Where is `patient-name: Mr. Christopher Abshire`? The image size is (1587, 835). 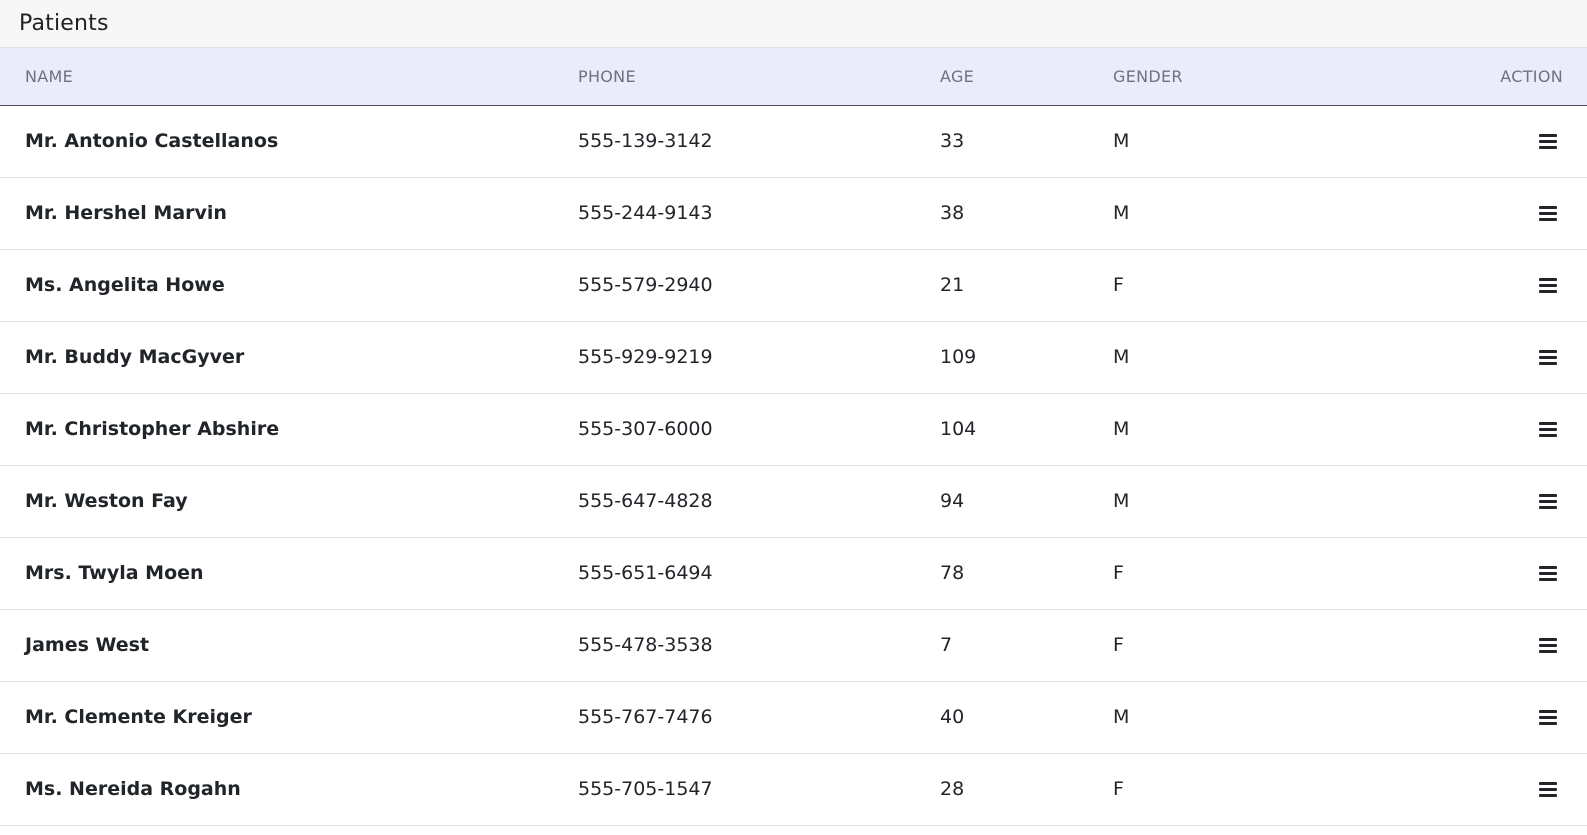 patient-name: Mr. Christopher Abshire is located at coordinates (152, 429).